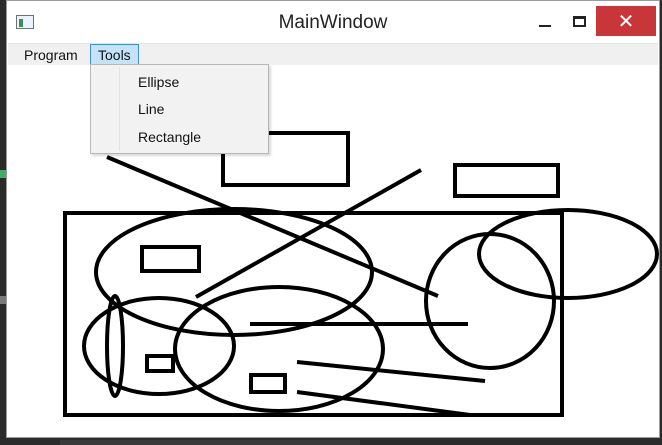  What do you see at coordinates (179, 137) in the screenshot?
I see `menu-item-rectangle: Rectangle` at bounding box center [179, 137].